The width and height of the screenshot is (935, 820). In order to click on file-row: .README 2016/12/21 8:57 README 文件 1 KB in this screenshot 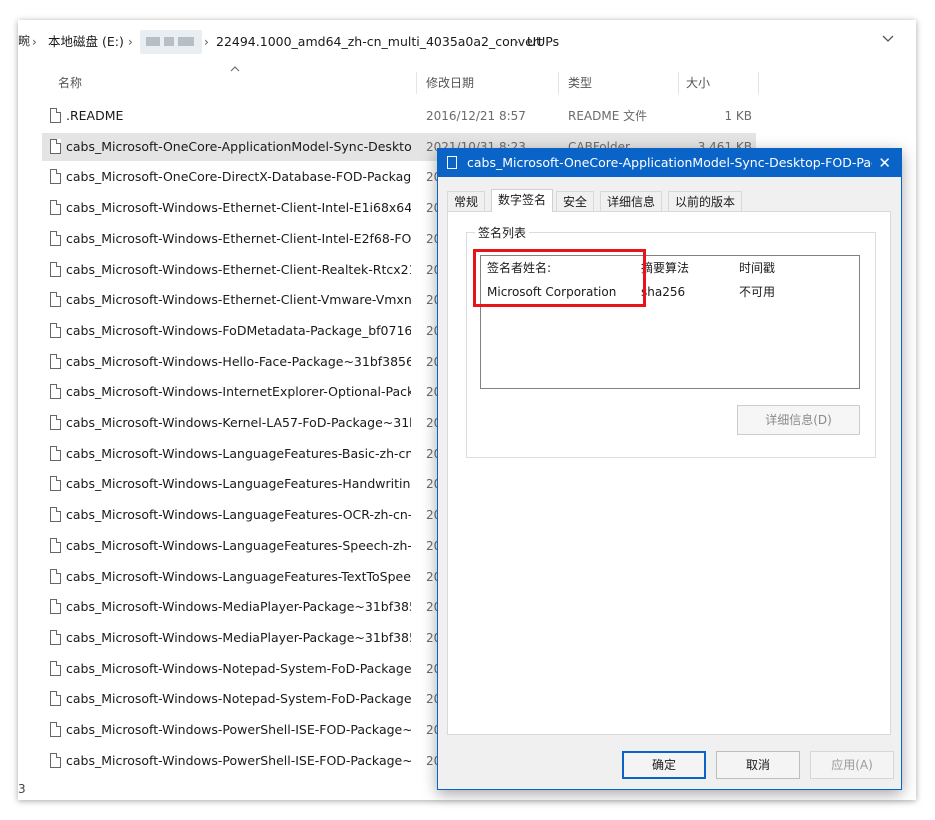, I will do `click(477, 116)`.